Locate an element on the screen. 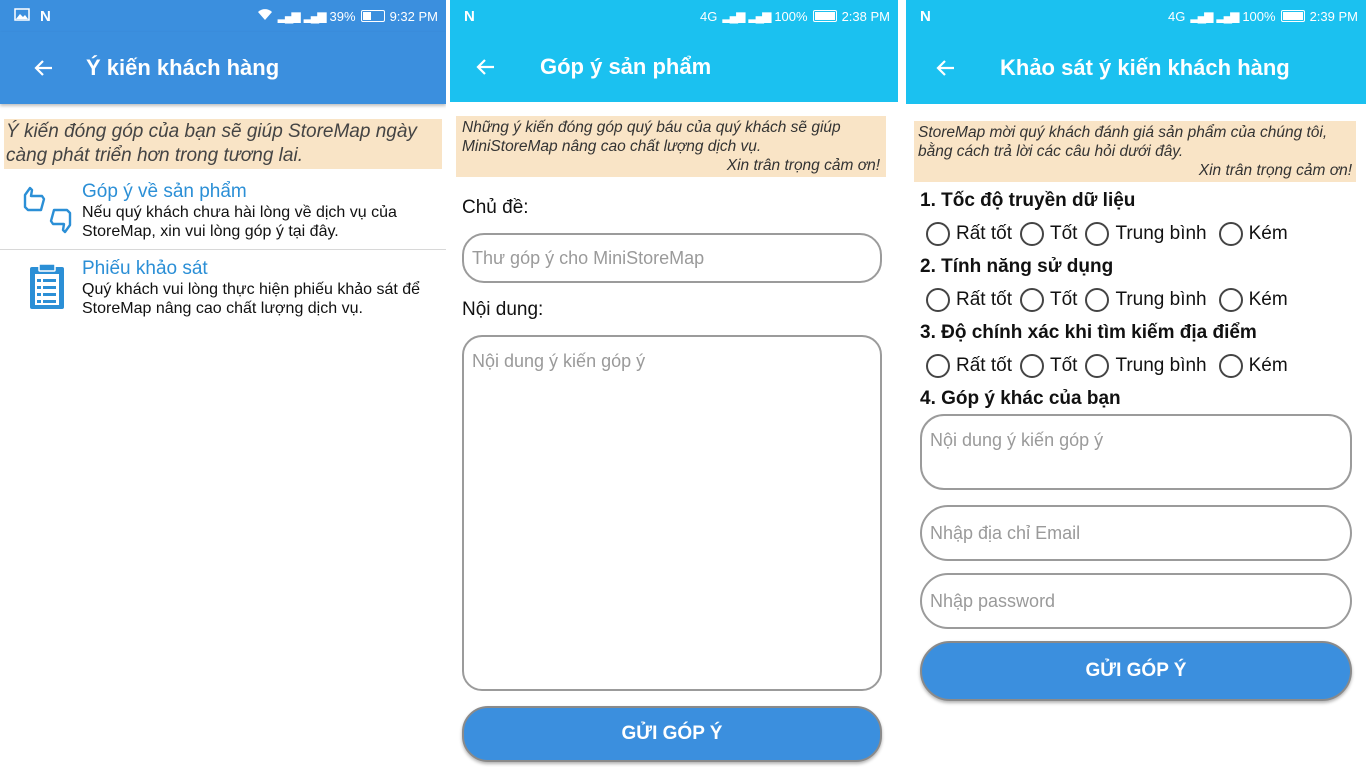  notice-thanks: Xin trân trọng cảm ơn! is located at coordinates (803, 165).